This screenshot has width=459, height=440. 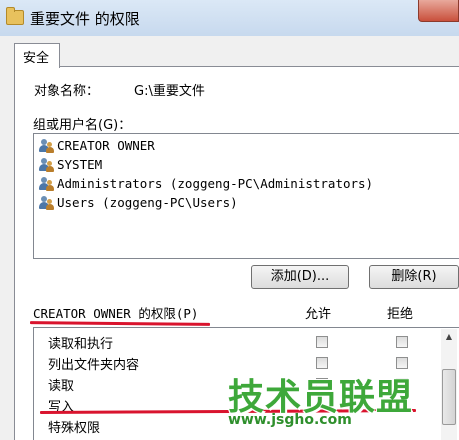 I want to click on permission-read-execute: 读取和执行, so click(x=81, y=344).